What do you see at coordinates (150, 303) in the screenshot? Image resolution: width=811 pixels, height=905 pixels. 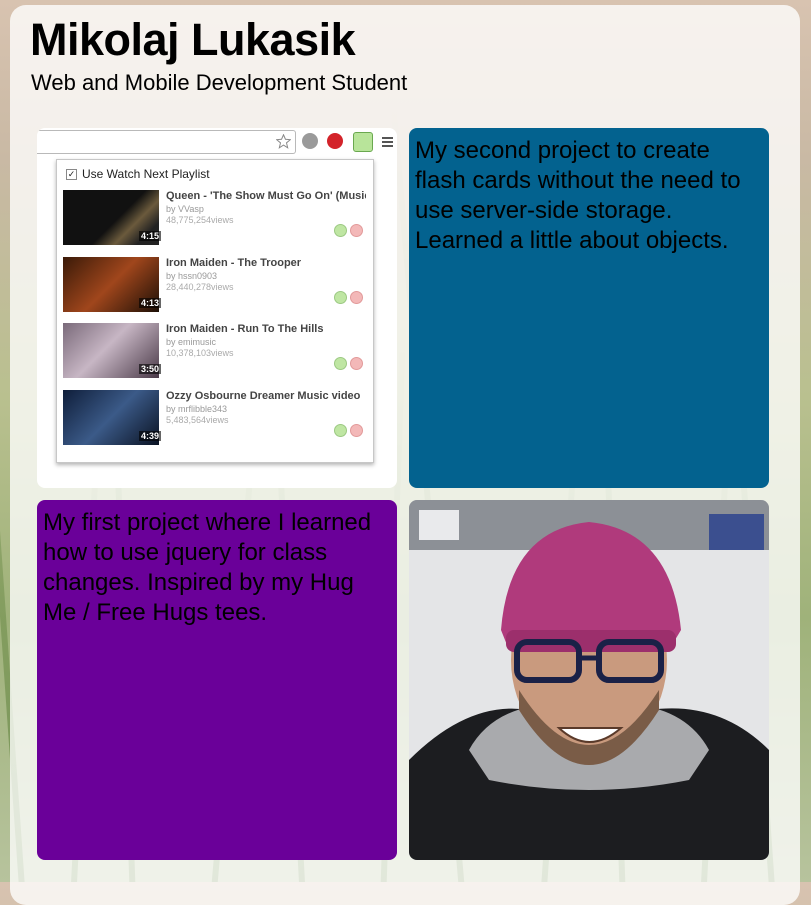 I see `video-duration: 4:13` at bounding box center [150, 303].